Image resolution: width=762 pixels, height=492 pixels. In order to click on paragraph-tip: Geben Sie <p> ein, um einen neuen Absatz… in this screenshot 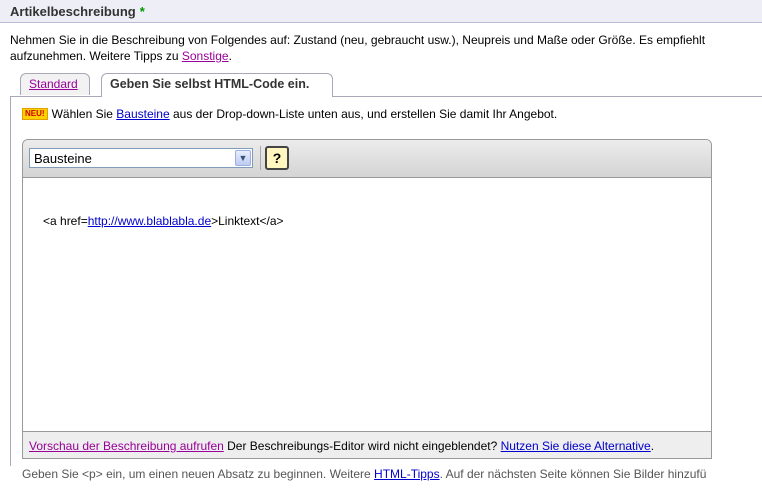, I will do `click(364, 474)`.